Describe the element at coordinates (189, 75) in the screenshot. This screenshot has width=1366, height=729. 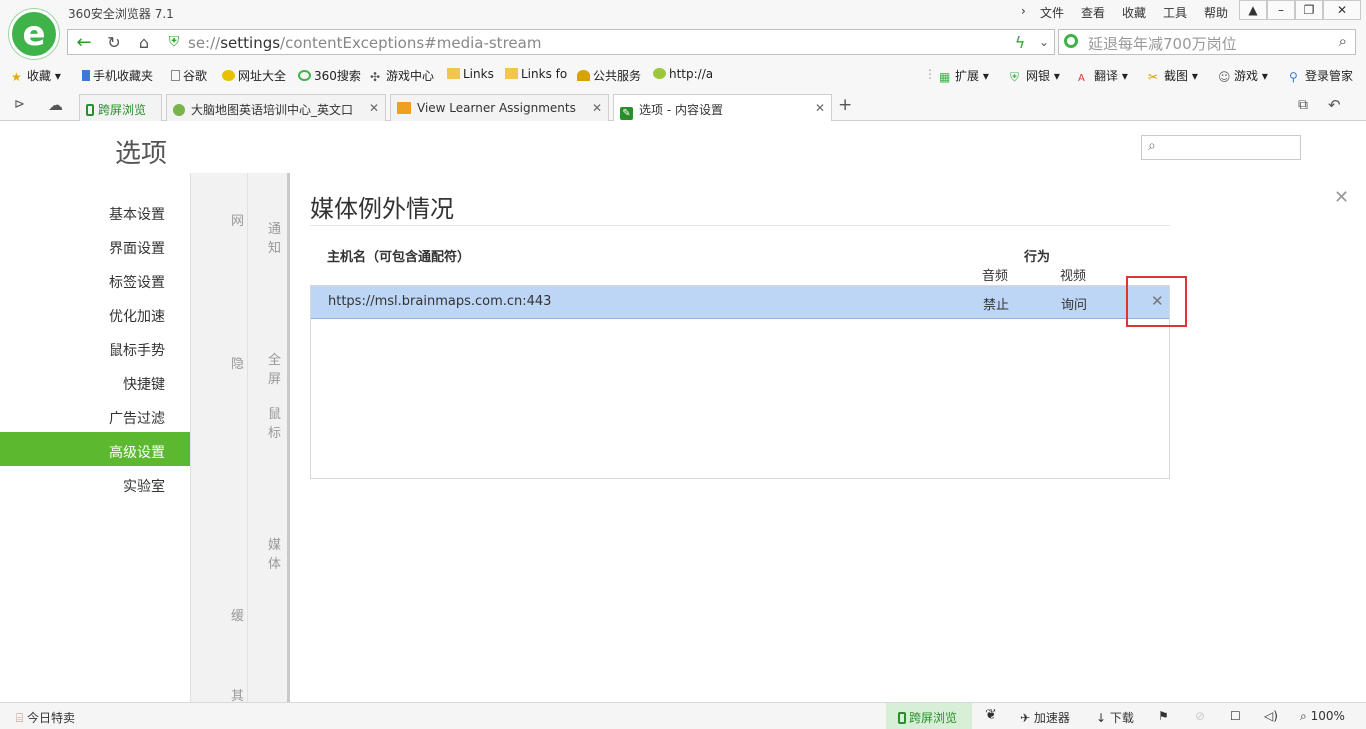
I see `bookmark-google: 谷歌` at that location.